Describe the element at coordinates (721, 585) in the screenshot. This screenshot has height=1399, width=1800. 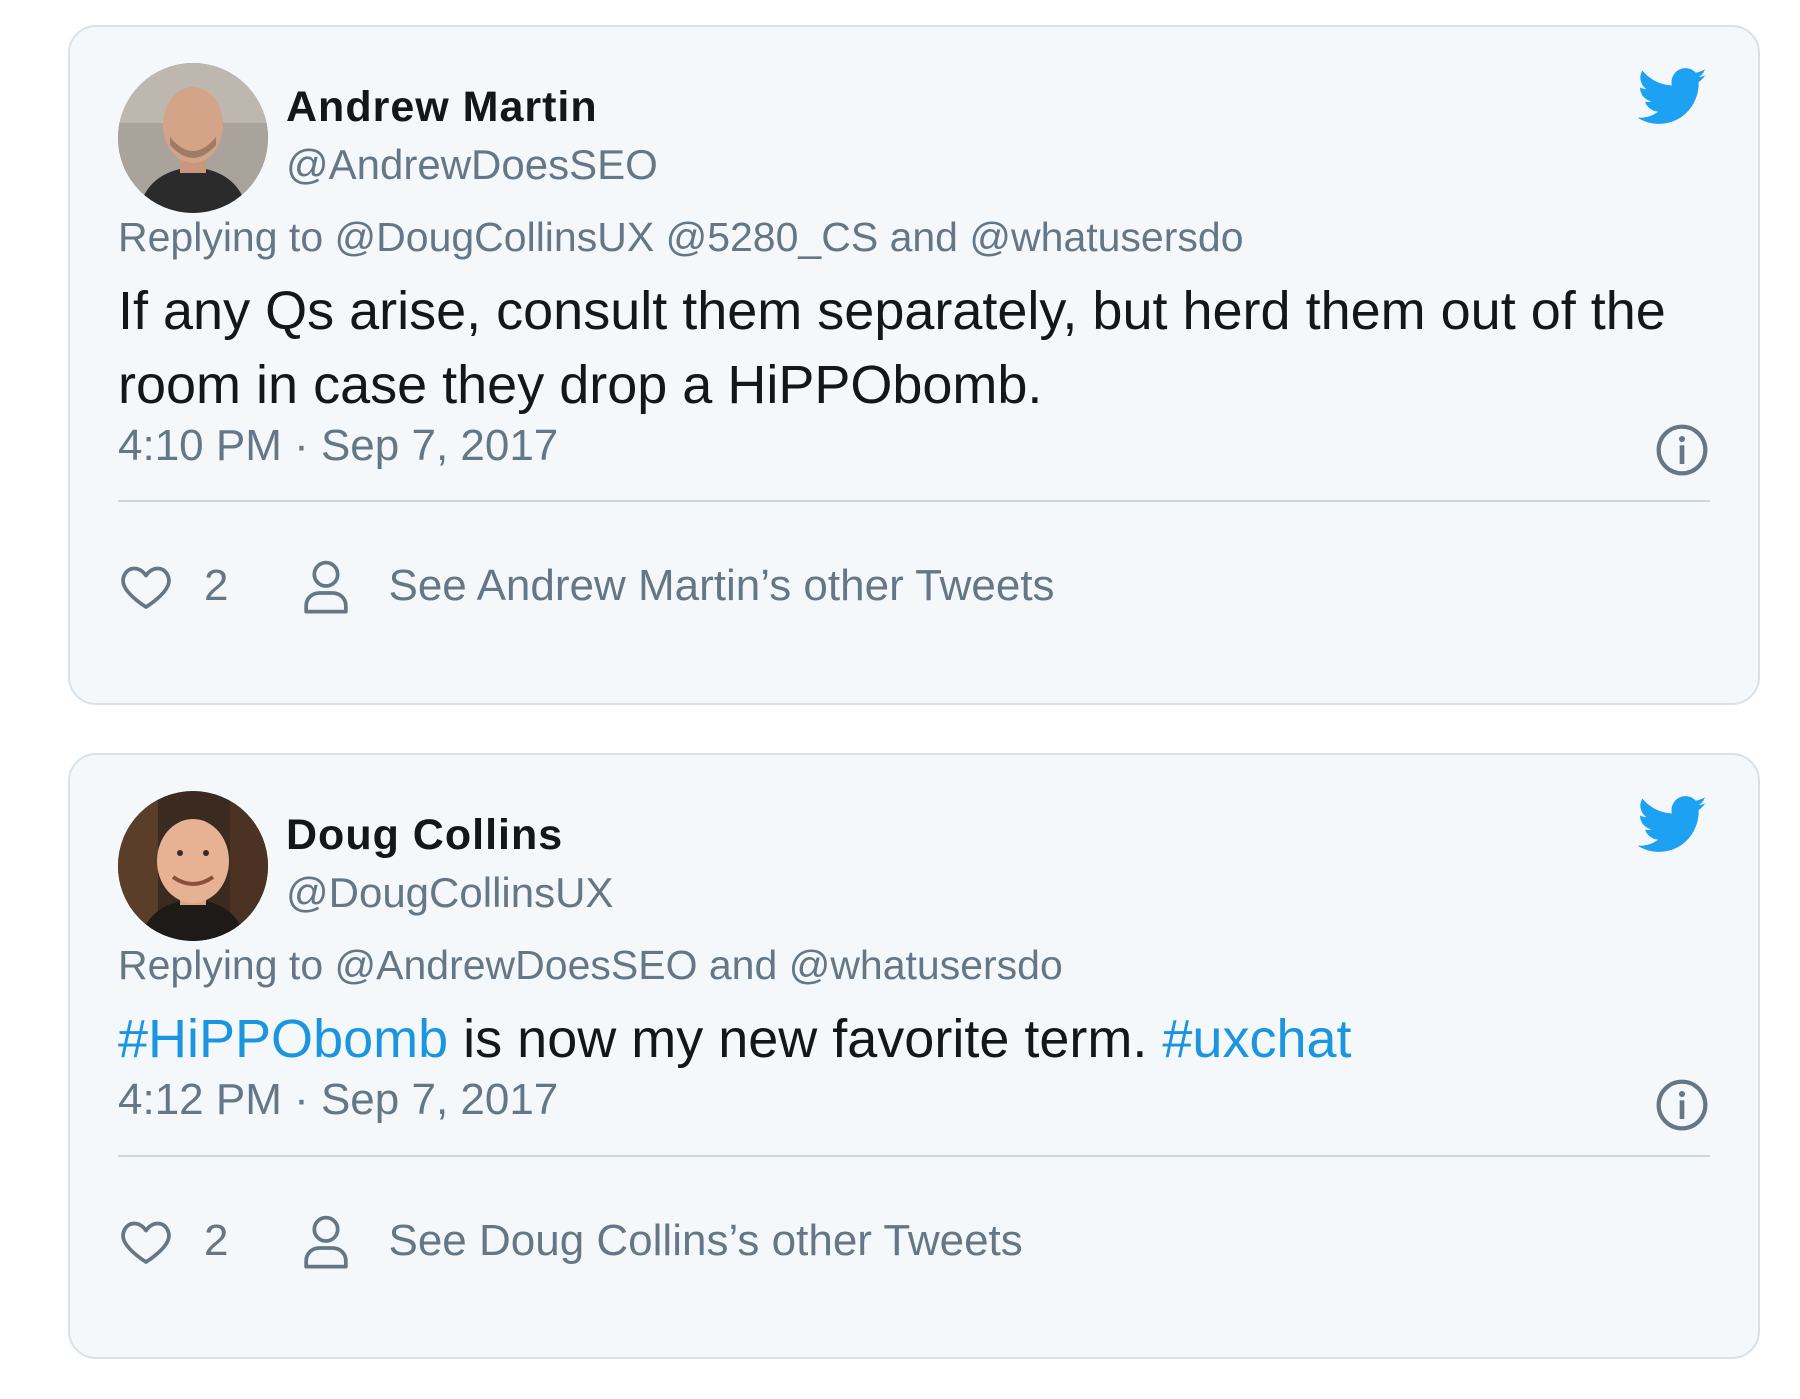
I see `see-other-tweets-label: See Andrew Martin’s other Tweets` at that location.